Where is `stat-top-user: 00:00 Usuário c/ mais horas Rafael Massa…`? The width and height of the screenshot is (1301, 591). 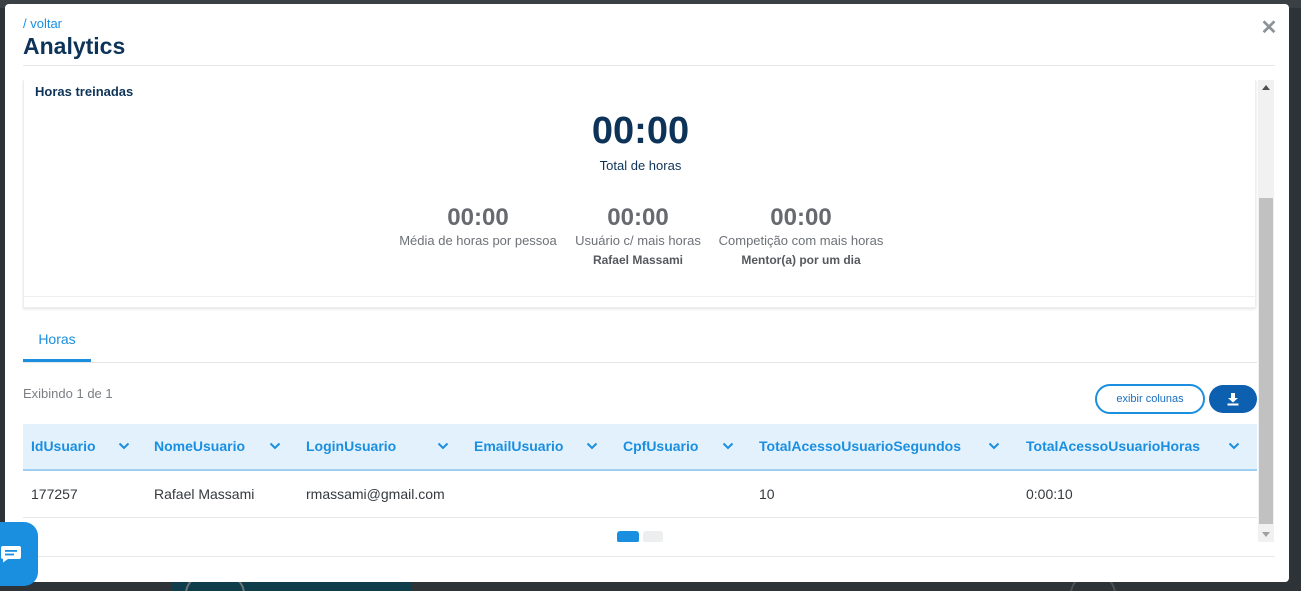 stat-top-user: 00:00 Usuário c/ mais horas Rafael Massa… is located at coordinates (638, 235).